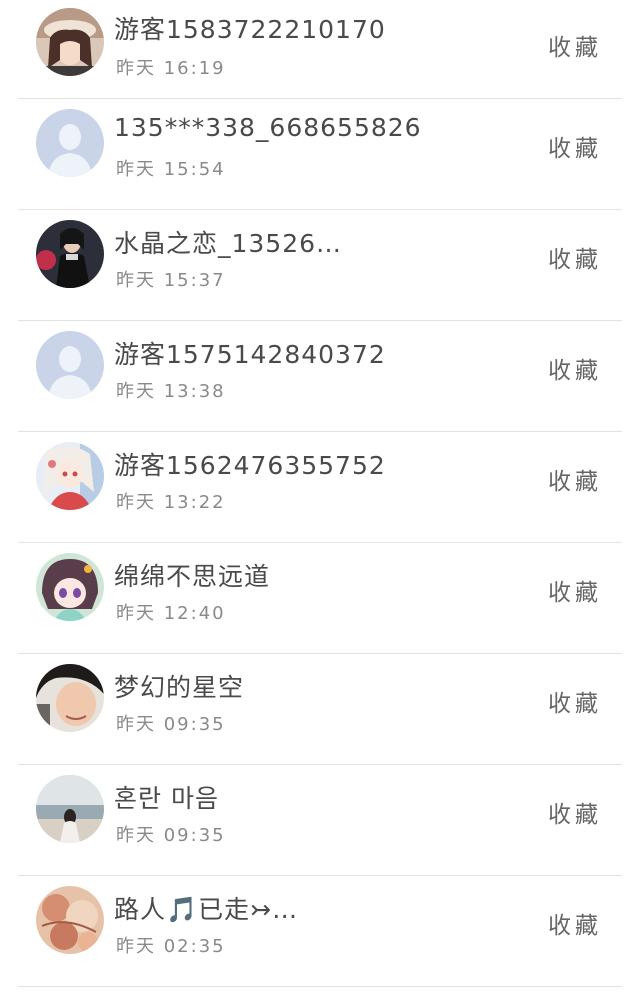 The image size is (640, 1003). What do you see at coordinates (320, 265) in the screenshot?
I see `list-item: 水晶之恋_13526… 昨天 15:37 收藏` at bounding box center [320, 265].